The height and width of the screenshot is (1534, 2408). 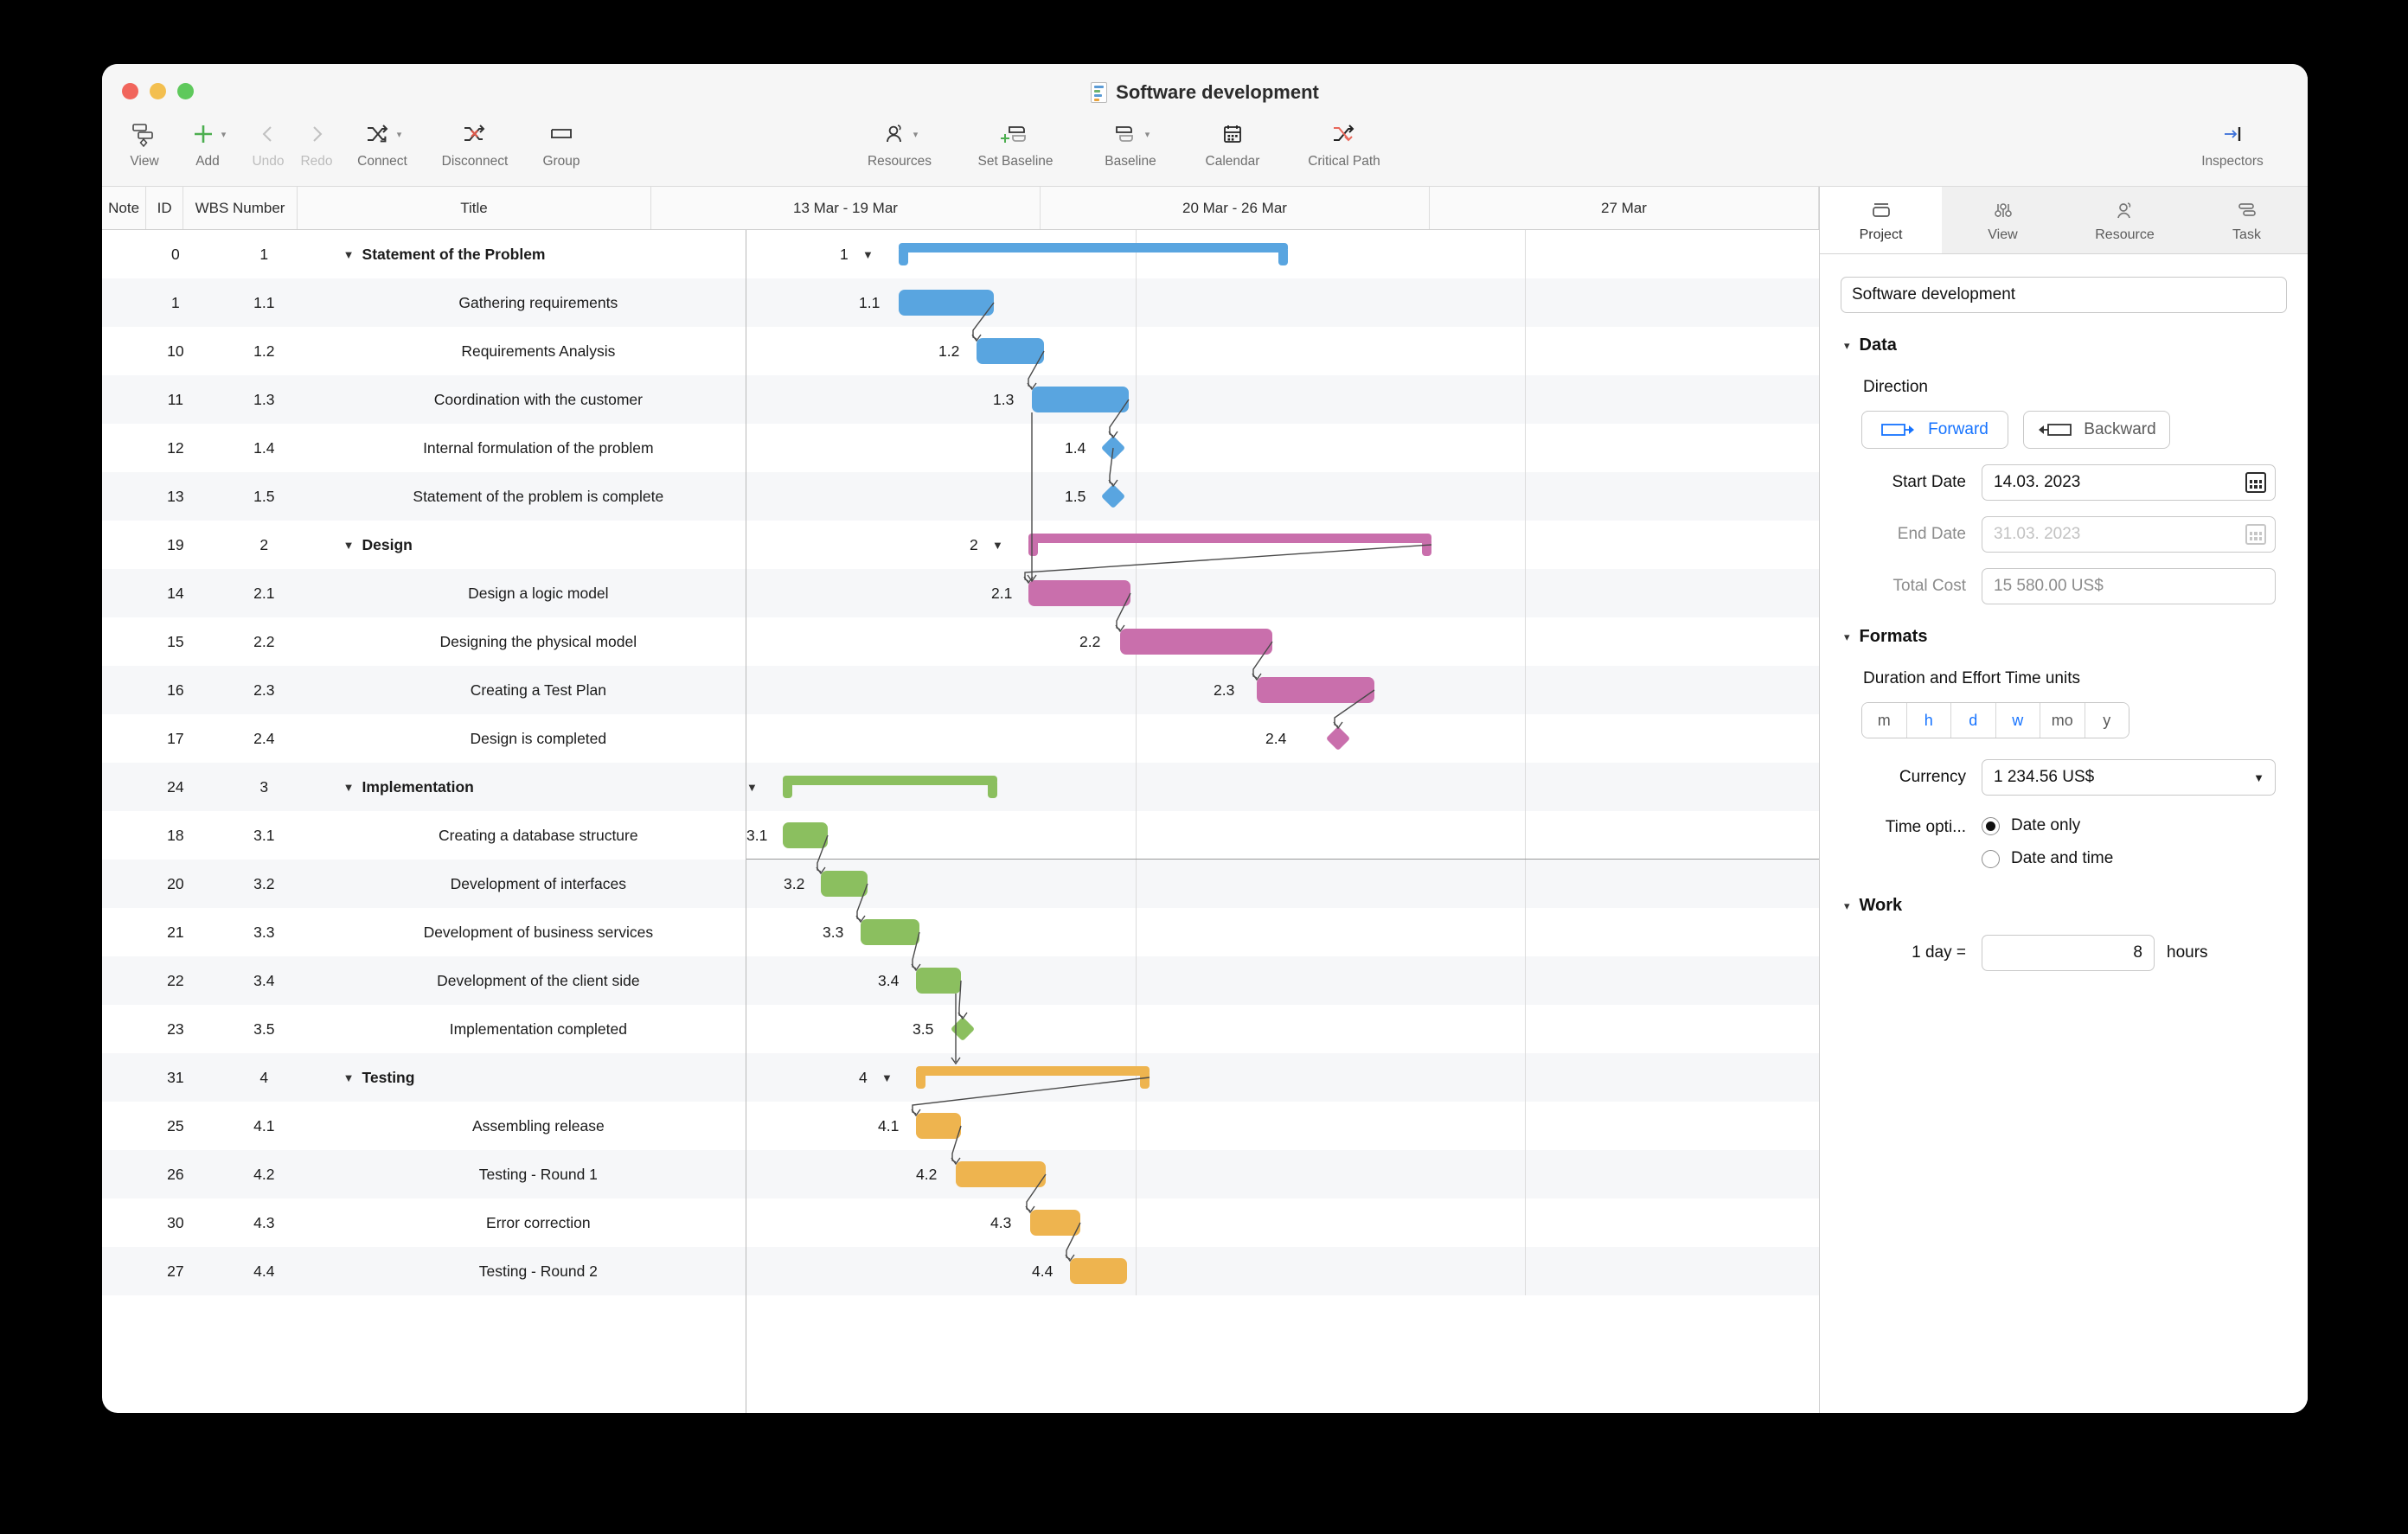 What do you see at coordinates (264, 399) in the screenshot?
I see `cell-wbs: 1.3` at bounding box center [264, 399].